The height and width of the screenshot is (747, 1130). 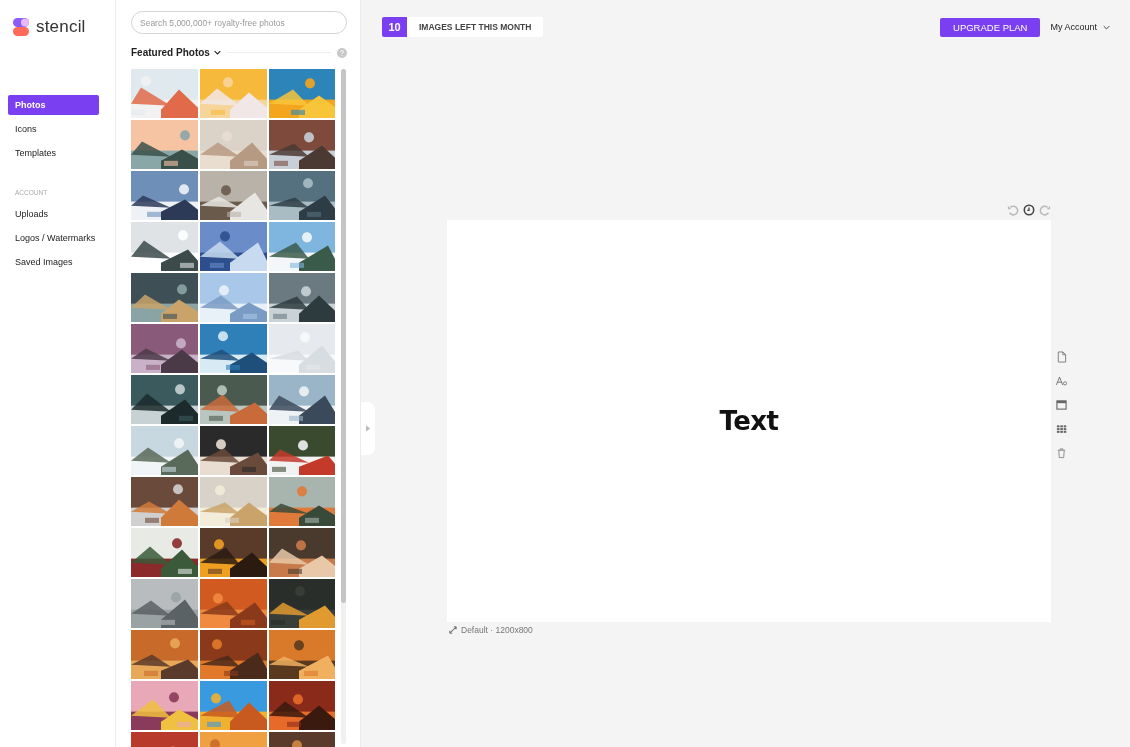 What do you see at coordinates (343, 336) in the screenshot?
I see `scrollbar-thumb` at bounding box center [343, 336].